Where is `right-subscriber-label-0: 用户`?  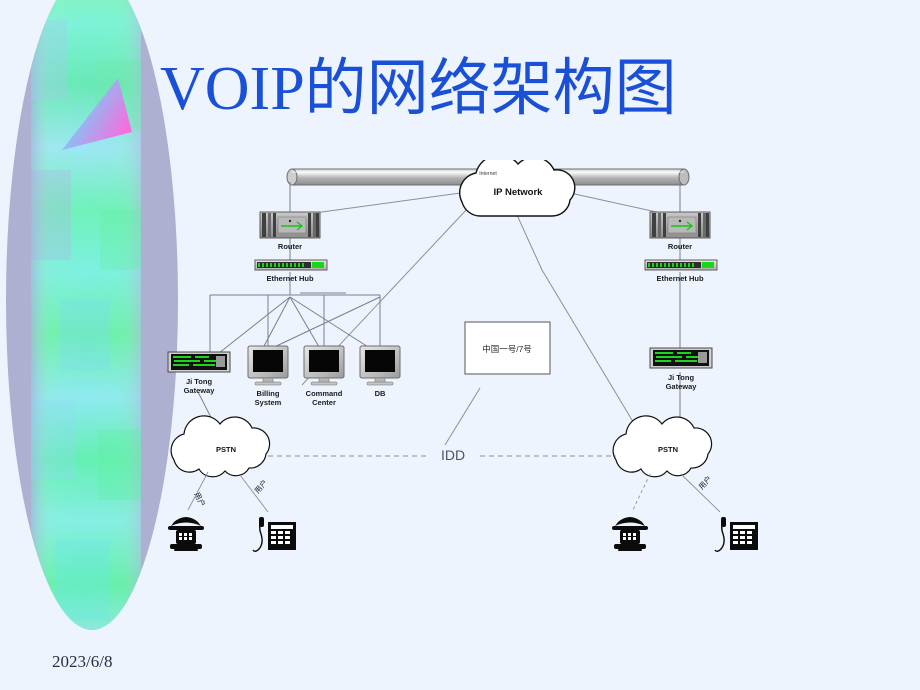 right-subscriber-label-0: 用户 is located at coordinates (704, 482).